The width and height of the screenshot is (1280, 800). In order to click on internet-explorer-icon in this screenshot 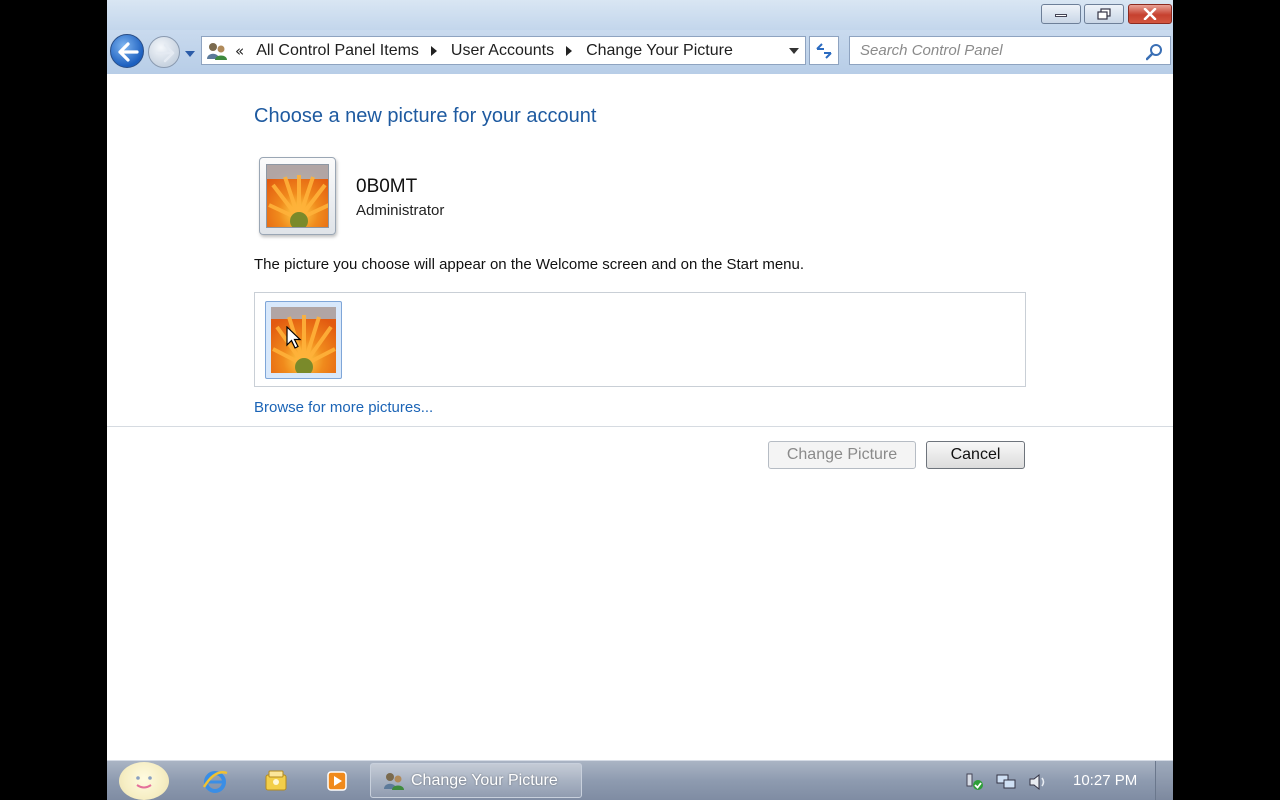, I will do `click(215, 781)`.